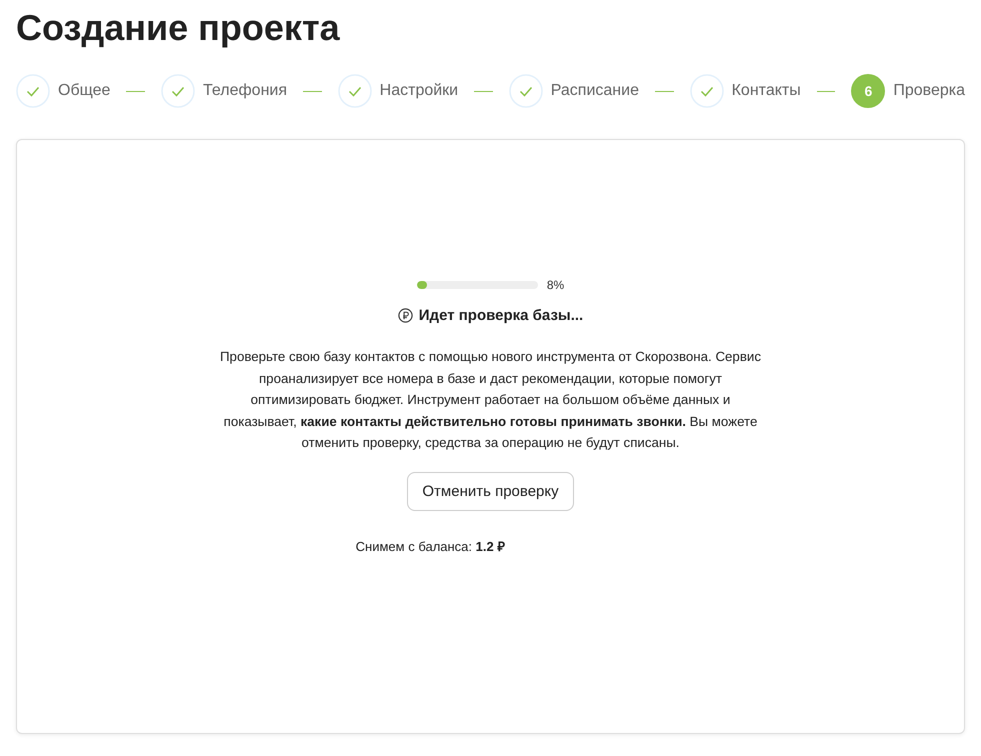 The width and height of the screenshot is (981, 756). I want to click on cancel-button: Отменить проверку, so click(490, 491).